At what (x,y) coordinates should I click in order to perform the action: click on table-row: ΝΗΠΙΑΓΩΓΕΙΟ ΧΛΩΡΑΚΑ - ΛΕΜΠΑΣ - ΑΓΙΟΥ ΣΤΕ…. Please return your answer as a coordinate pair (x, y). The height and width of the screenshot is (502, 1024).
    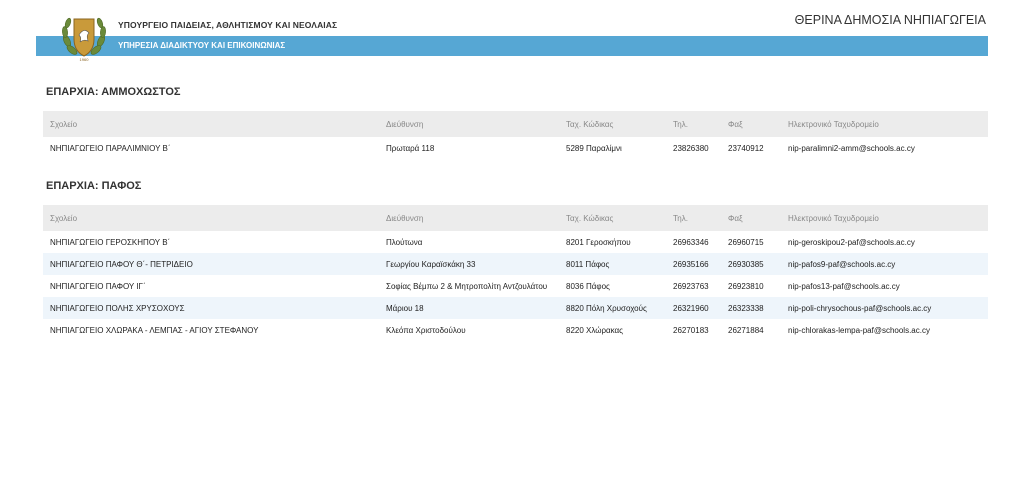
    Looking at the image, I should click on (515, 330).